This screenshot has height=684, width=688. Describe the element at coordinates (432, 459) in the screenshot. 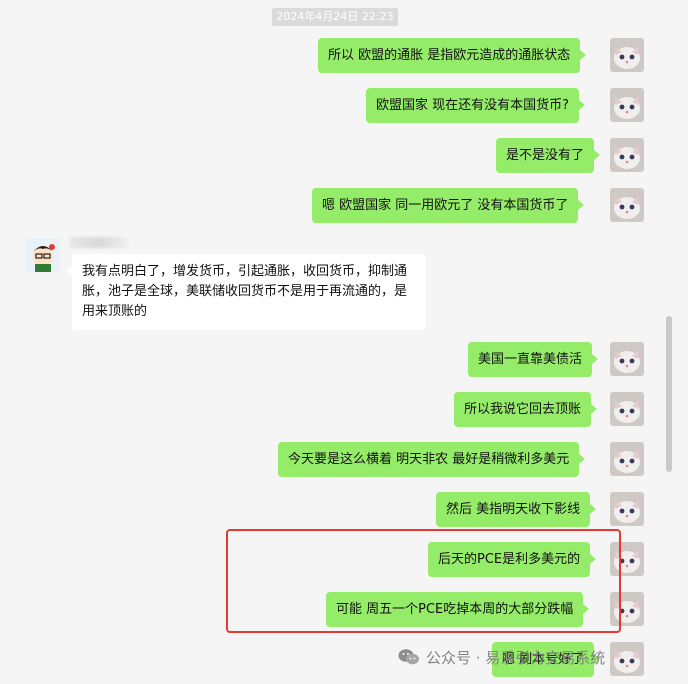

I see `message-bubble-outgoing: 今天要是这么横着 明天非农 最好是稍微利多美元` at that location.